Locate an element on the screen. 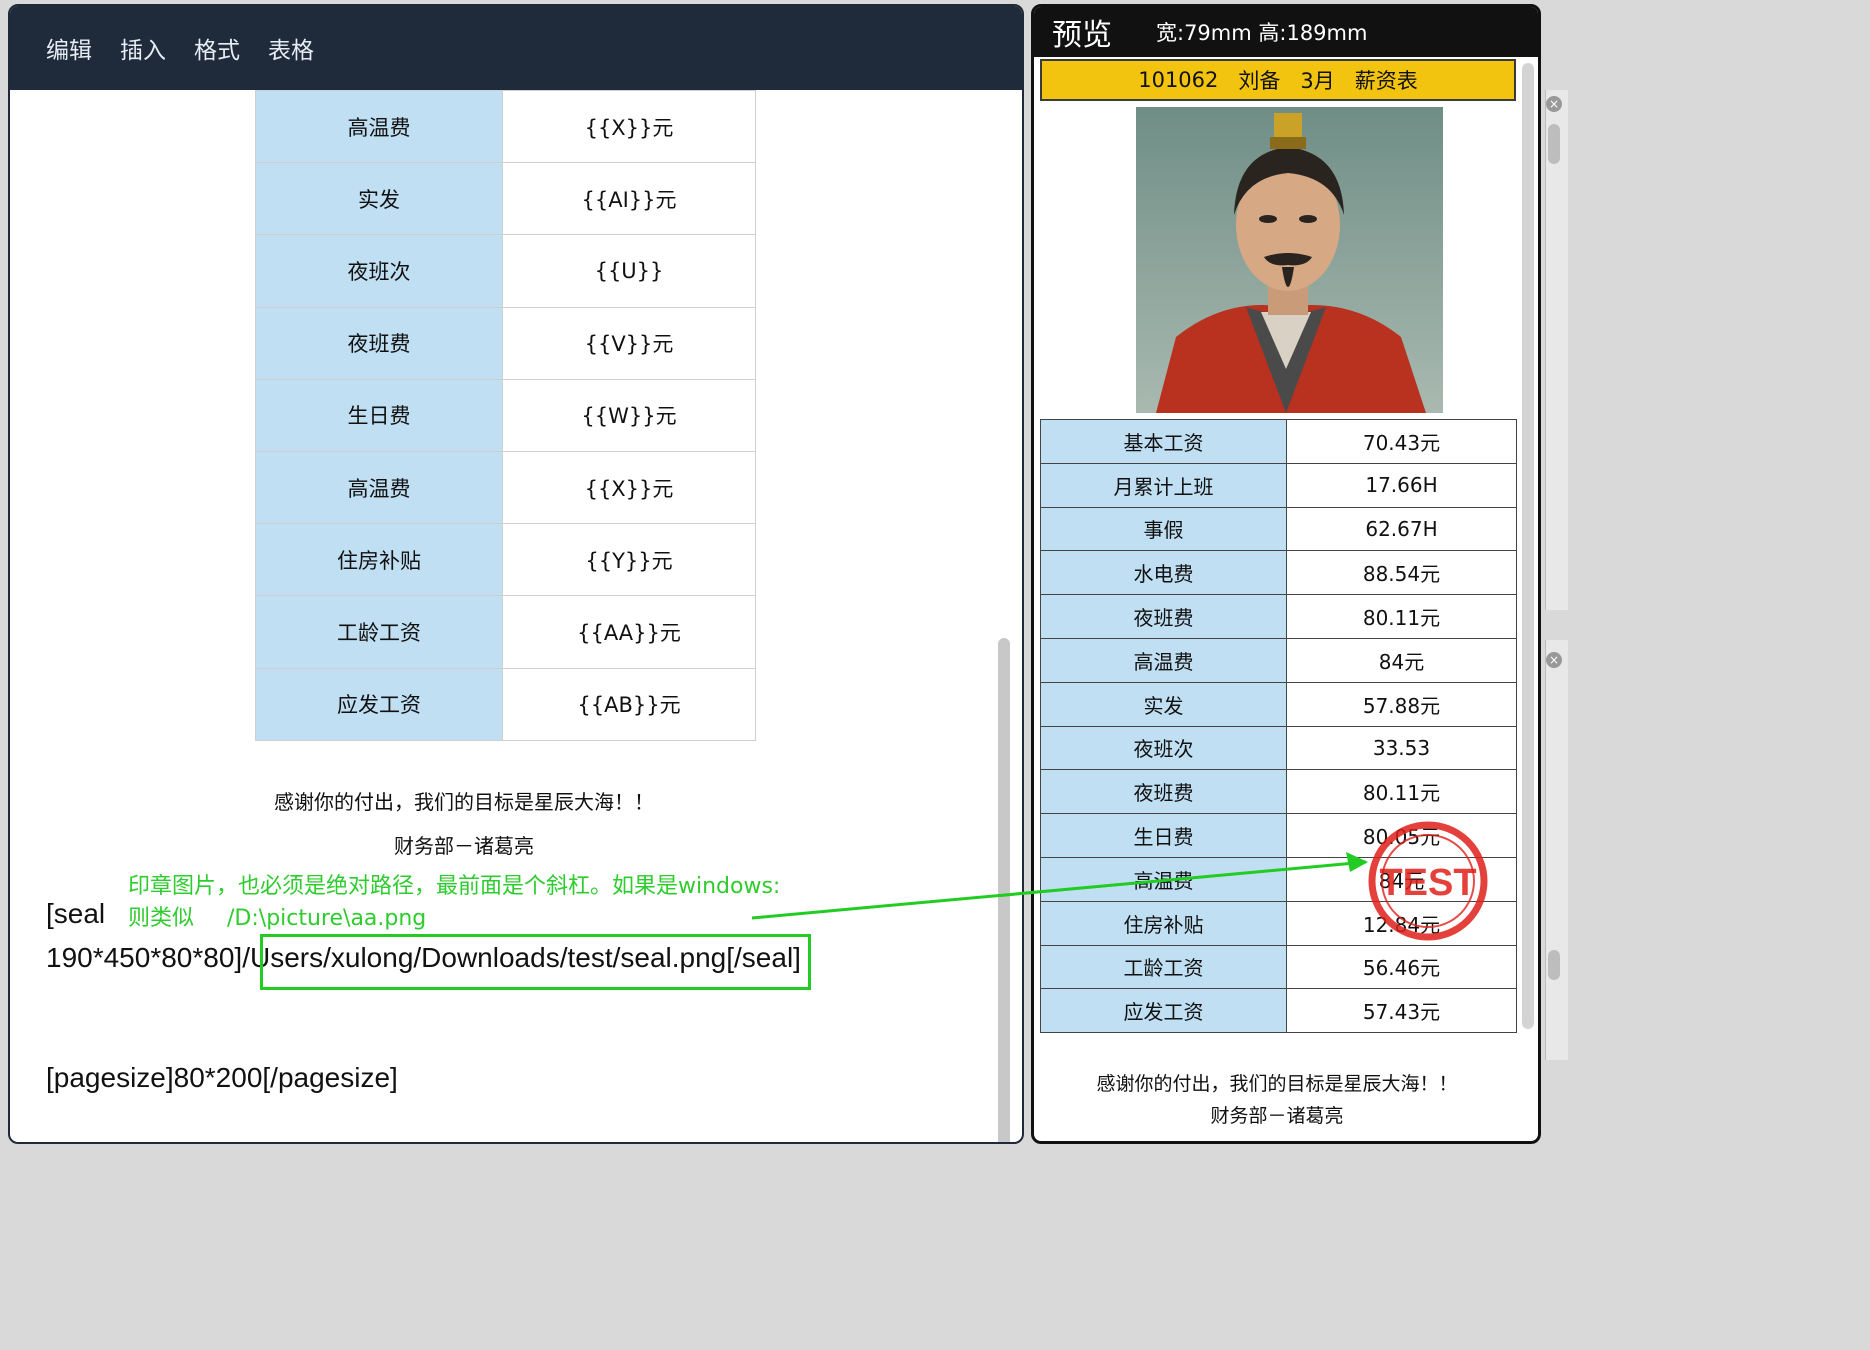 The height and width of the screenshot is (1350, 1870). background-scroll-knob is located at coordinates (1554, 144).